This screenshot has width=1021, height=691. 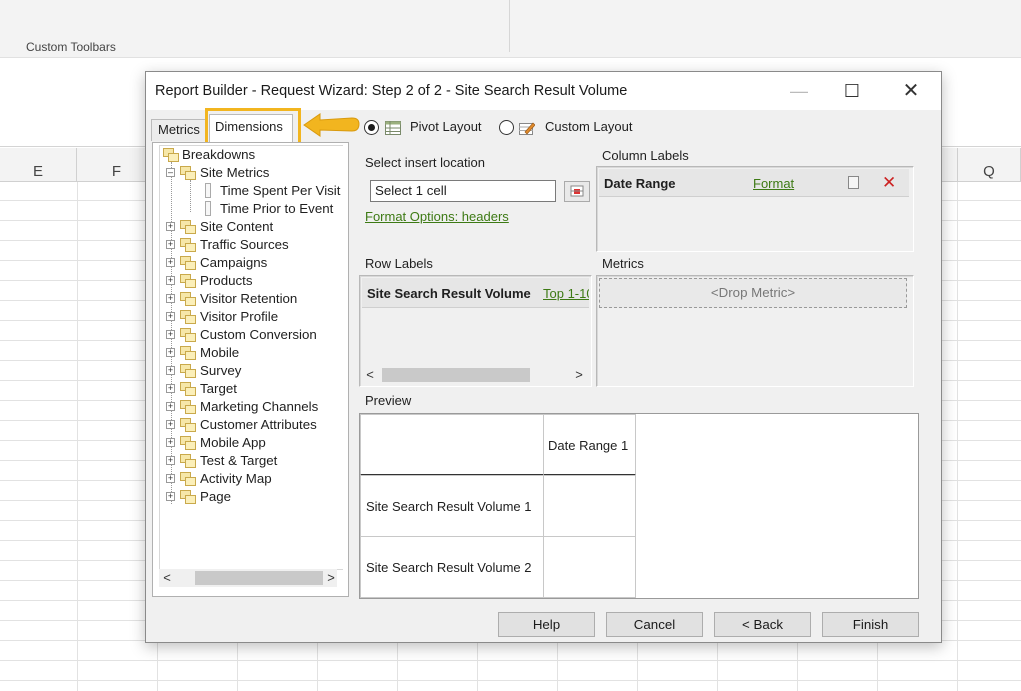 I want to click on cell-picker-button, so click(x=577, y=191).